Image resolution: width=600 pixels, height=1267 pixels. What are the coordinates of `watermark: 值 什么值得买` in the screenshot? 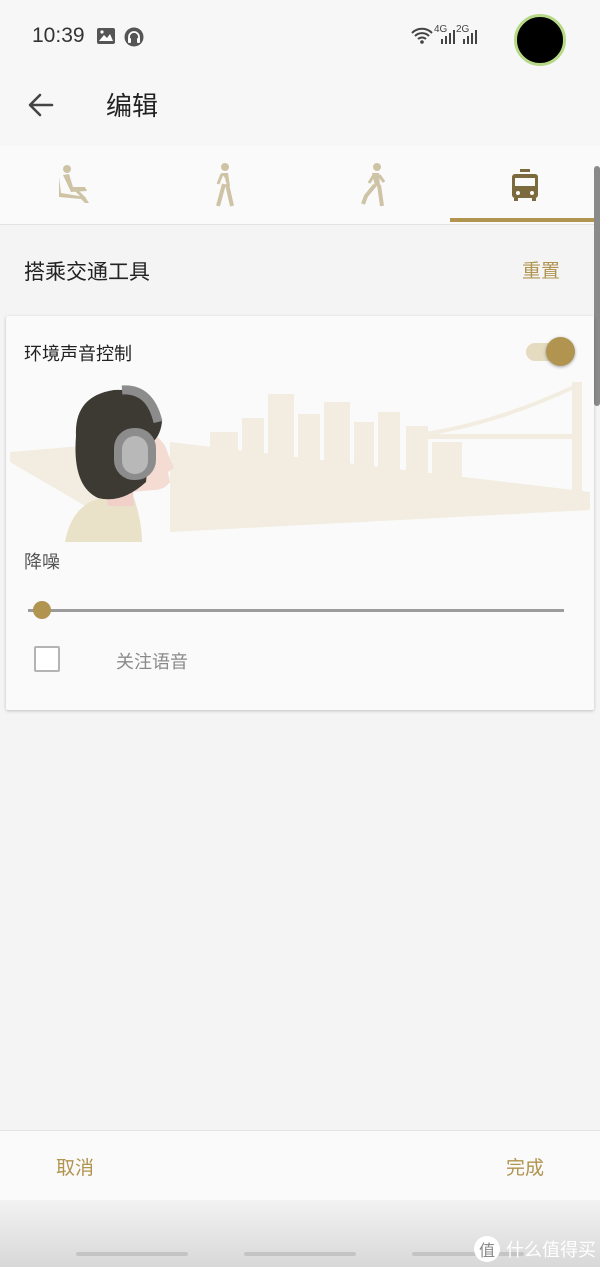 It's located at (535, 1249).